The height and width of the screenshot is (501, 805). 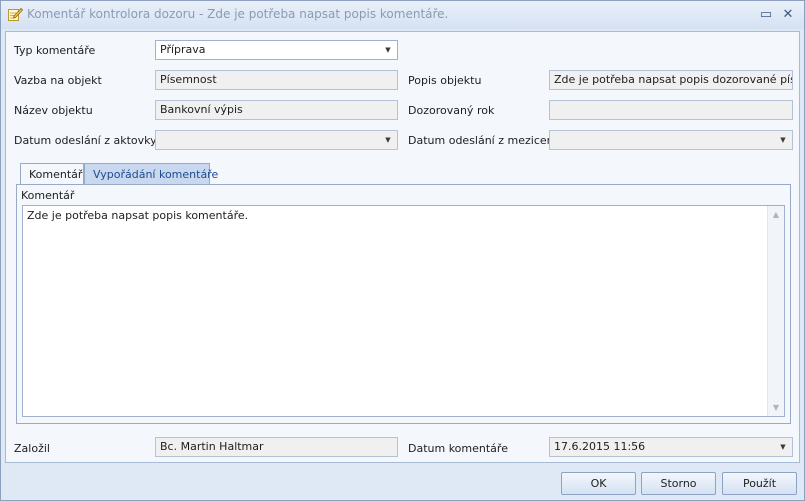 What do you see at coordinates (276, 50) in the screenshot?
I see `typ-komentare-select: Příprava ▼` at bounding box center [276, 50].